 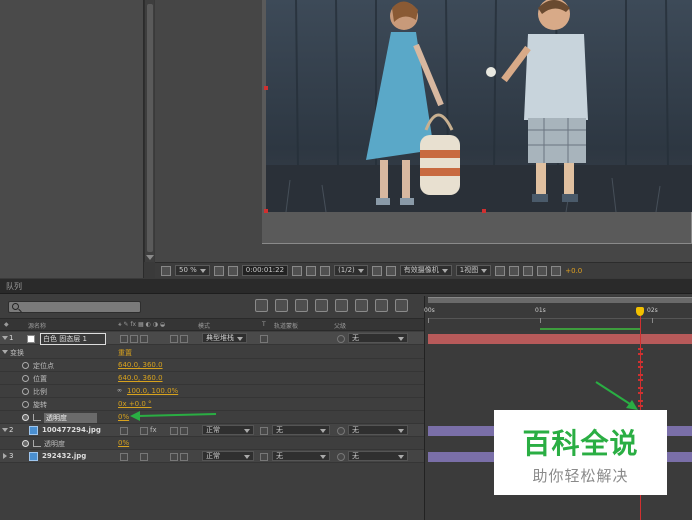 What do you see at coordinates (150, 257) in the screenshot?
I see `scroll-down-arrow-icon` at bounding box center [150, 257].